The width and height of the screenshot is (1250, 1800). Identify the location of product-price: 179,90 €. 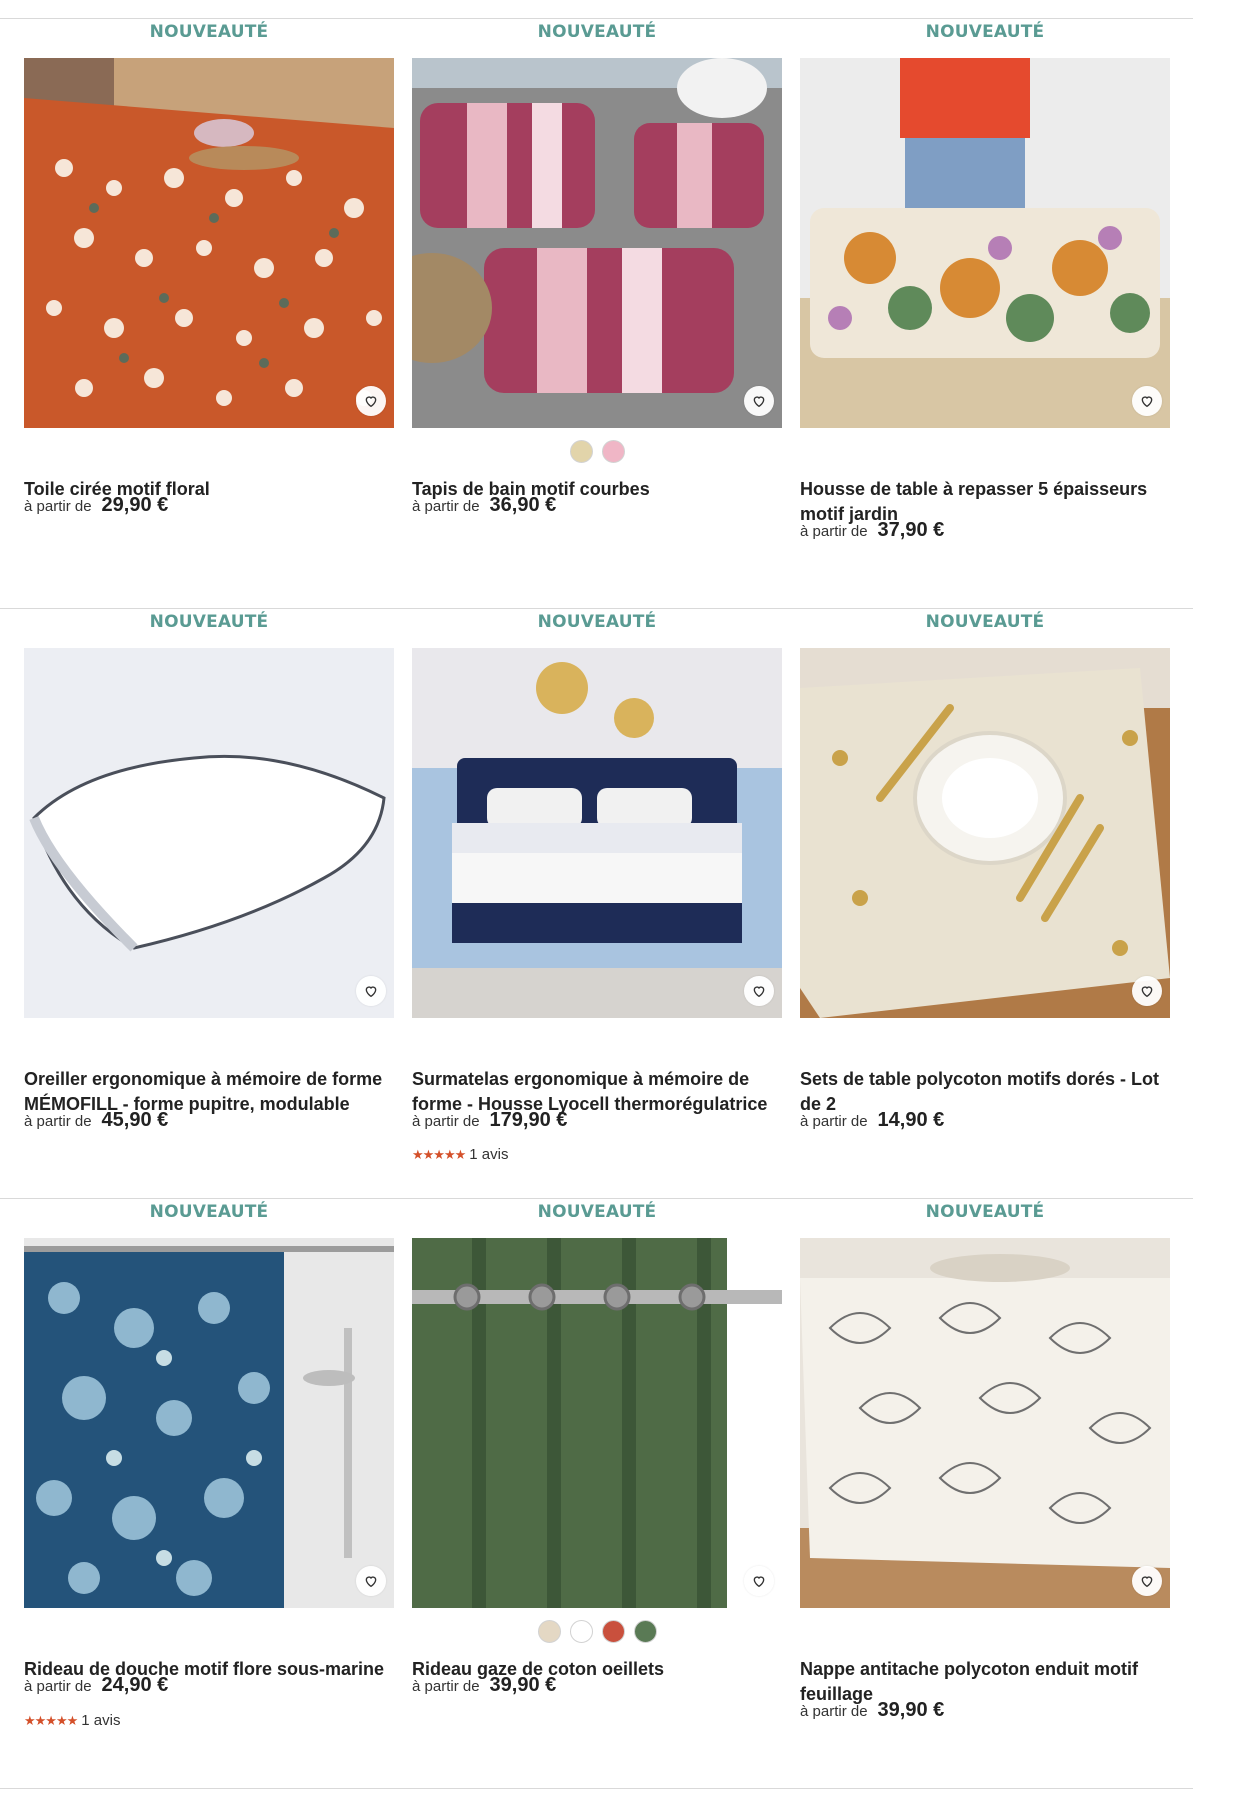
(528, 1120).